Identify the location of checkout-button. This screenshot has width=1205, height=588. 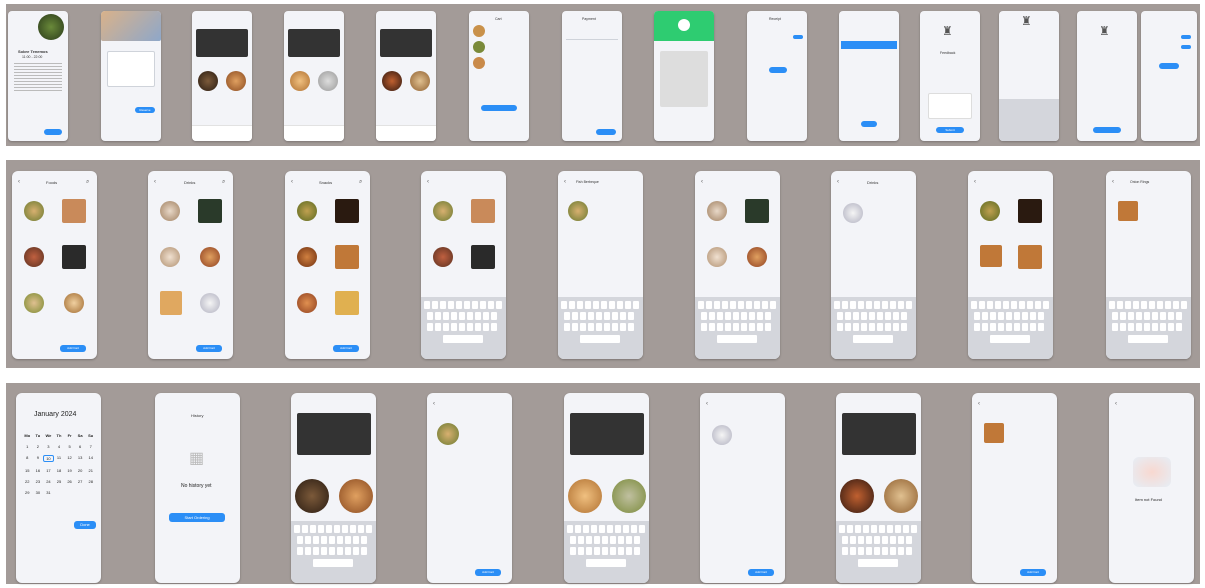
(499, 108).